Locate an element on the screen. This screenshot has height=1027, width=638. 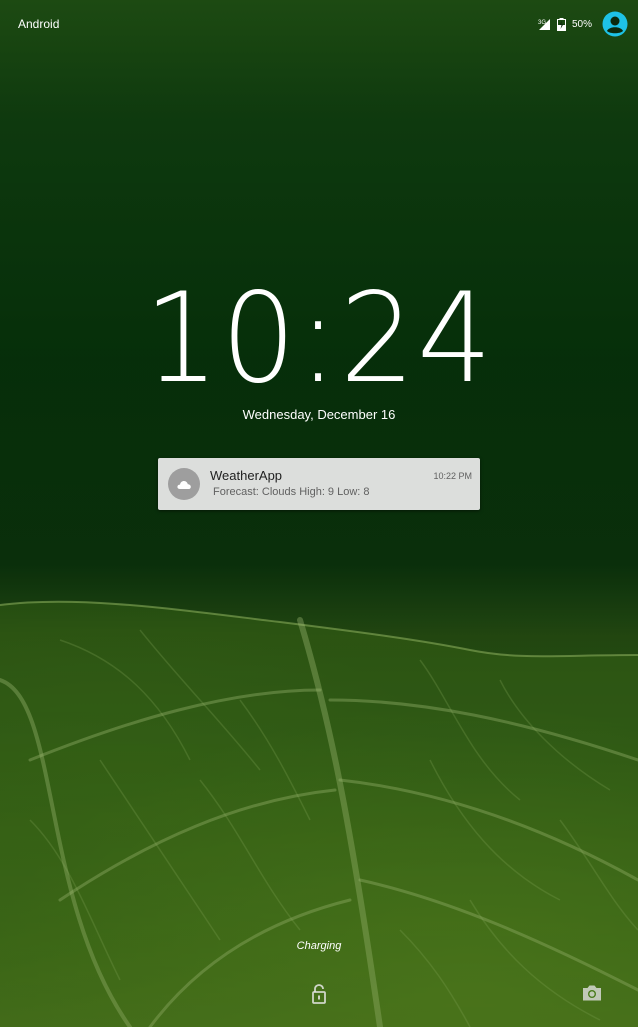
carrier-label: Android is located at coordinates (39, 24).